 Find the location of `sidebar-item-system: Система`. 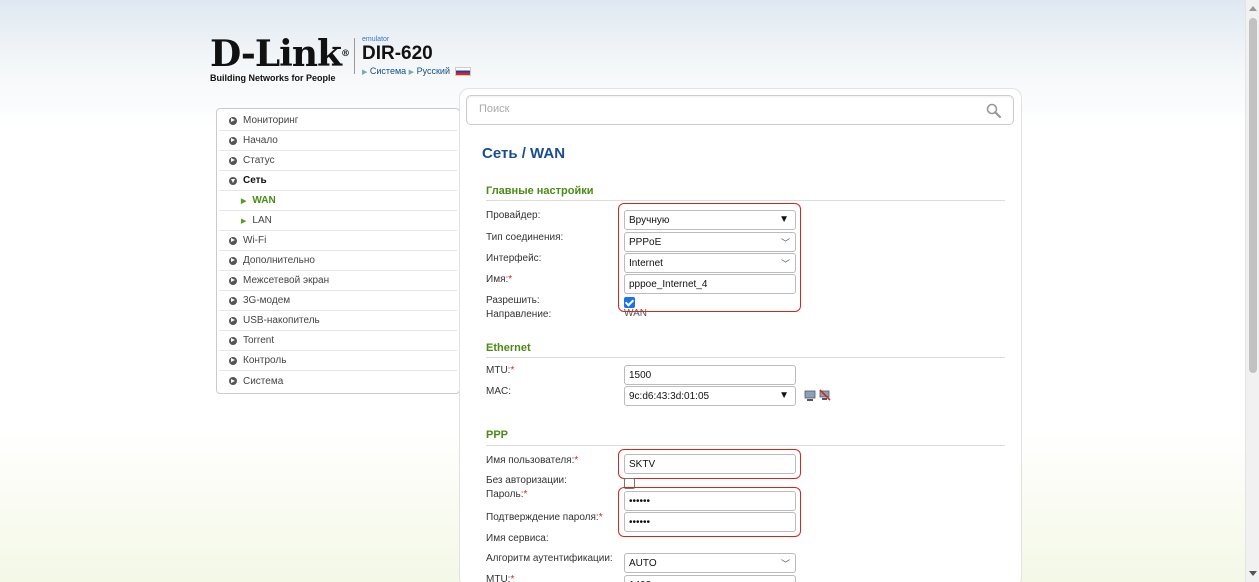

sidebar-item-system: Система is located at coordinates (338, 381).